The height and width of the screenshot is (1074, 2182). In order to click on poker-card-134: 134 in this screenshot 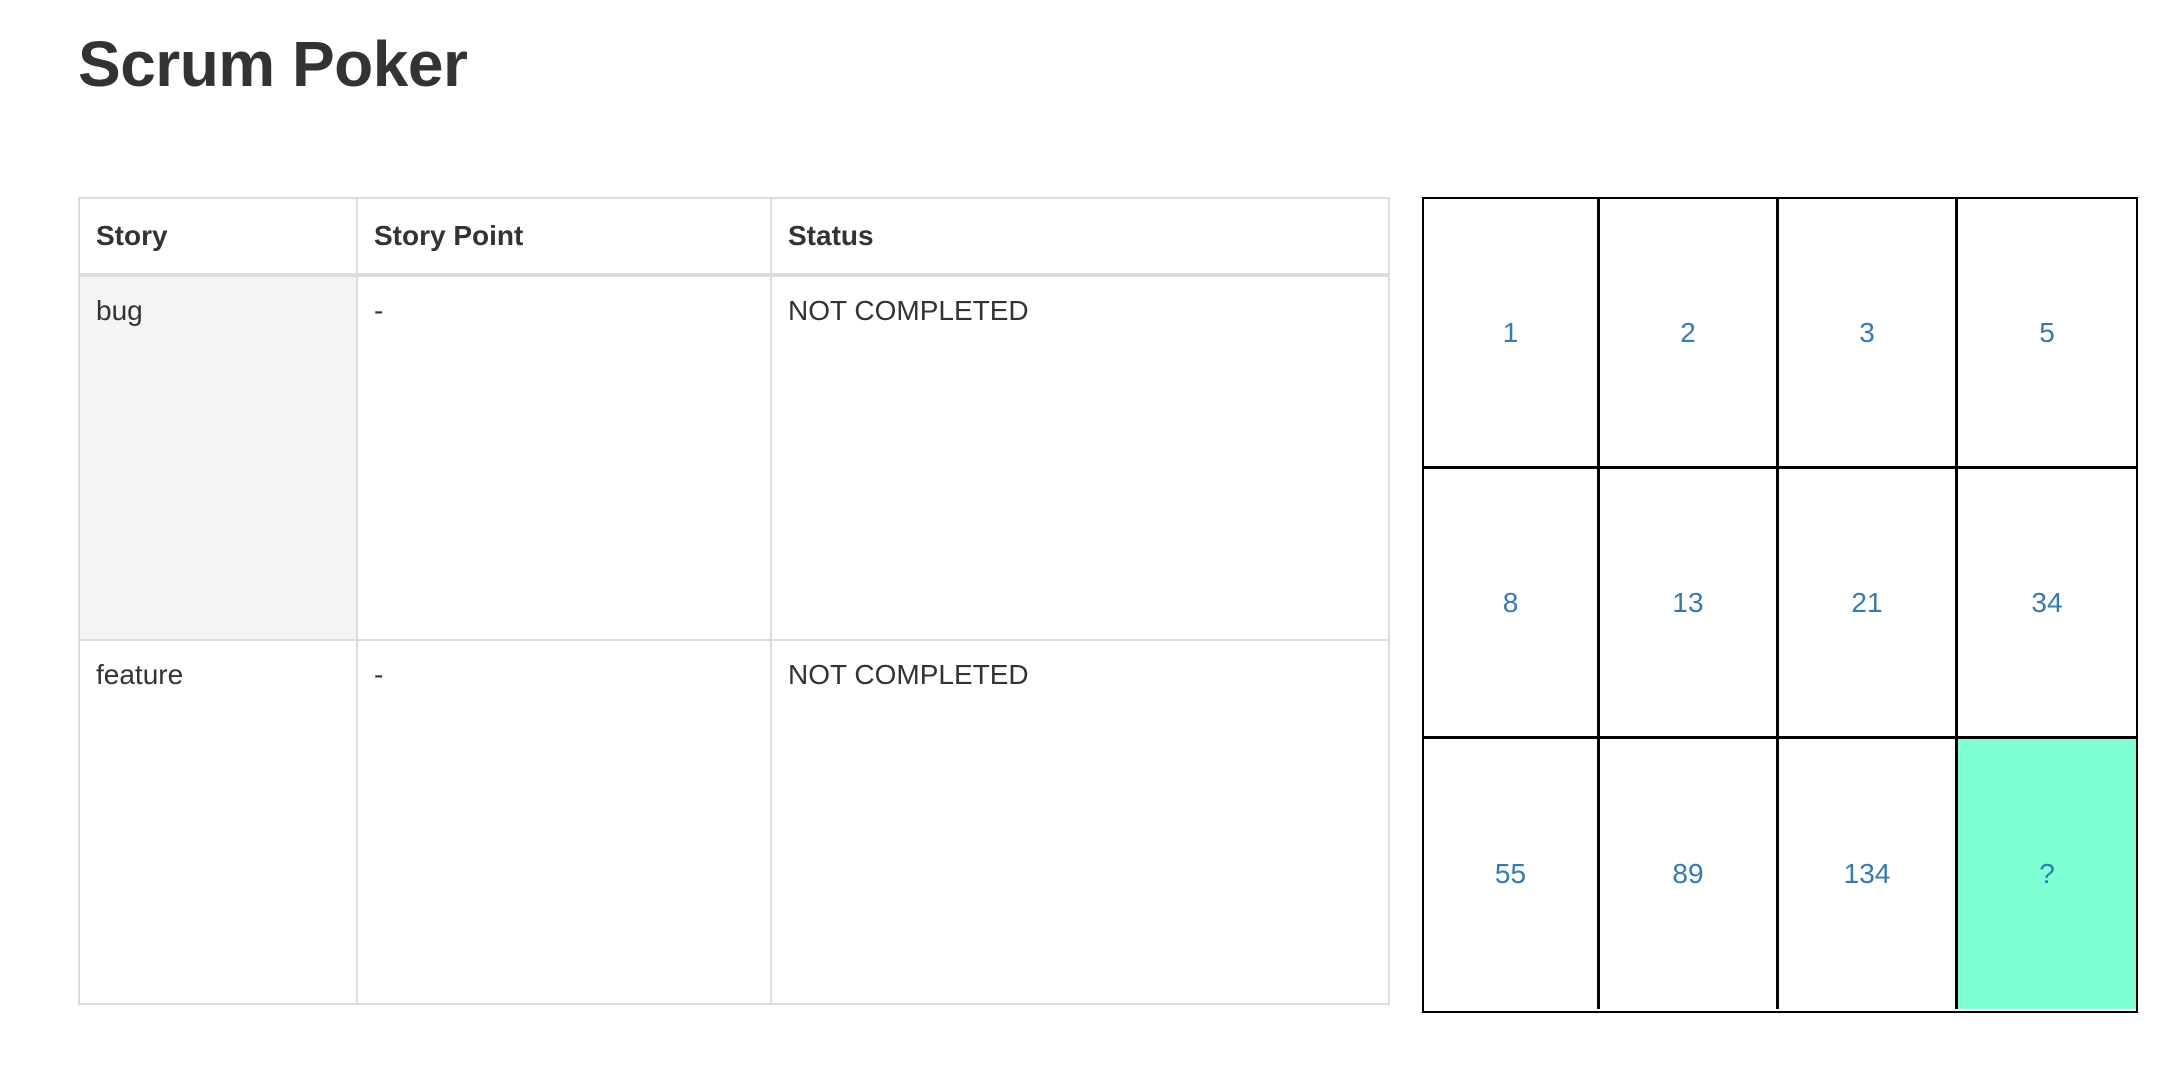, I will do `click(1868, 874)`.